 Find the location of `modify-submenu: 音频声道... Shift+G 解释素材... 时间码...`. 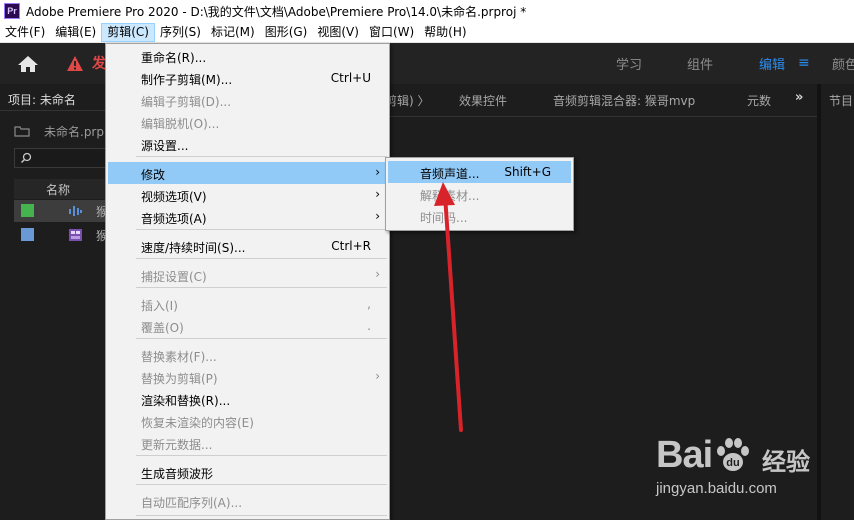

modify-submenu: 音频声道... Shift+G 解释素材... 时间码... is located at coordinates (479, 194).